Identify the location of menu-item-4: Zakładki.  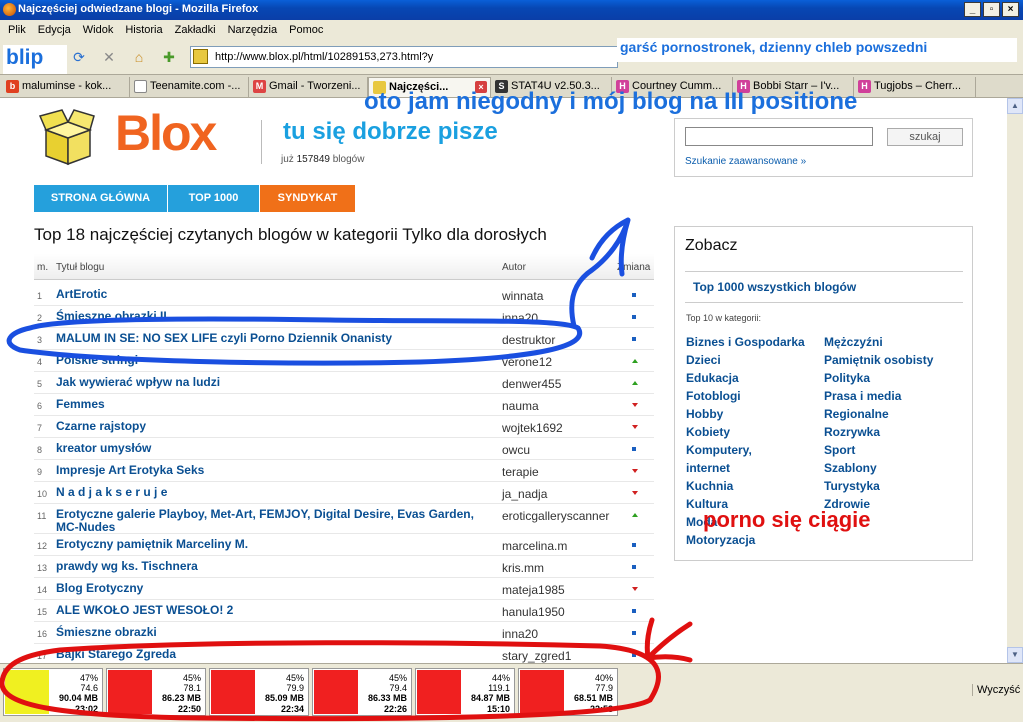
(195, 30).